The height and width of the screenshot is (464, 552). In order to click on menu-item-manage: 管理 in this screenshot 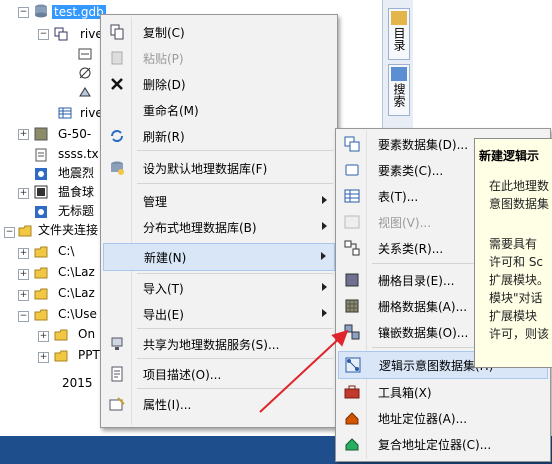, I will do `click(219, 201)`.